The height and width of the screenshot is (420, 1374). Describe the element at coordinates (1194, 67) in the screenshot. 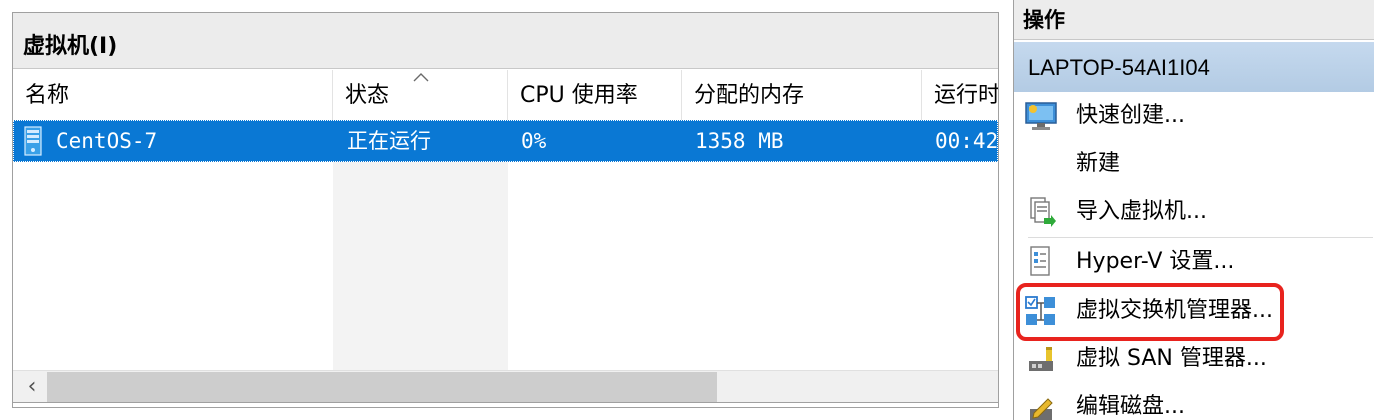

I see `host-group-header: LAPTOP-54AI1I04` at that location.